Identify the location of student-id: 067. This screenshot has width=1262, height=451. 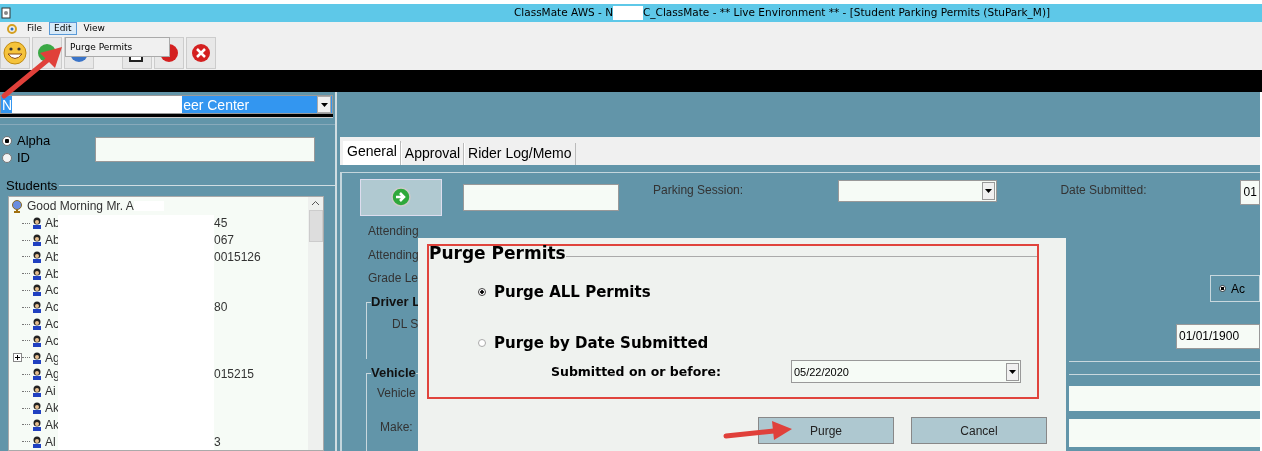
(224, 240).